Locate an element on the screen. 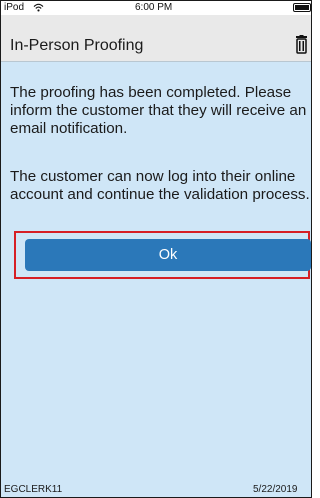 This screenshot has height=498, width=320. footer-user-id: EGCLERK11 is located at coordinates (33, 489).